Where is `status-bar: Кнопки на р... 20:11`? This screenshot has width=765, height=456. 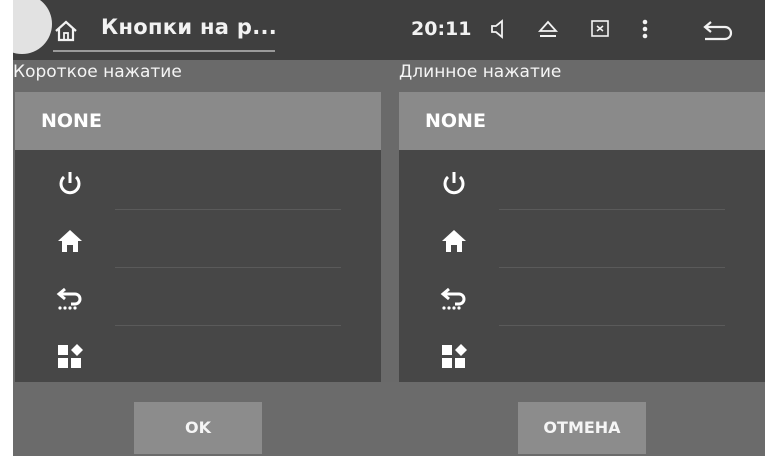 status-bar: Кнопки на р... 20:11 is located at coordinates (389, 30).